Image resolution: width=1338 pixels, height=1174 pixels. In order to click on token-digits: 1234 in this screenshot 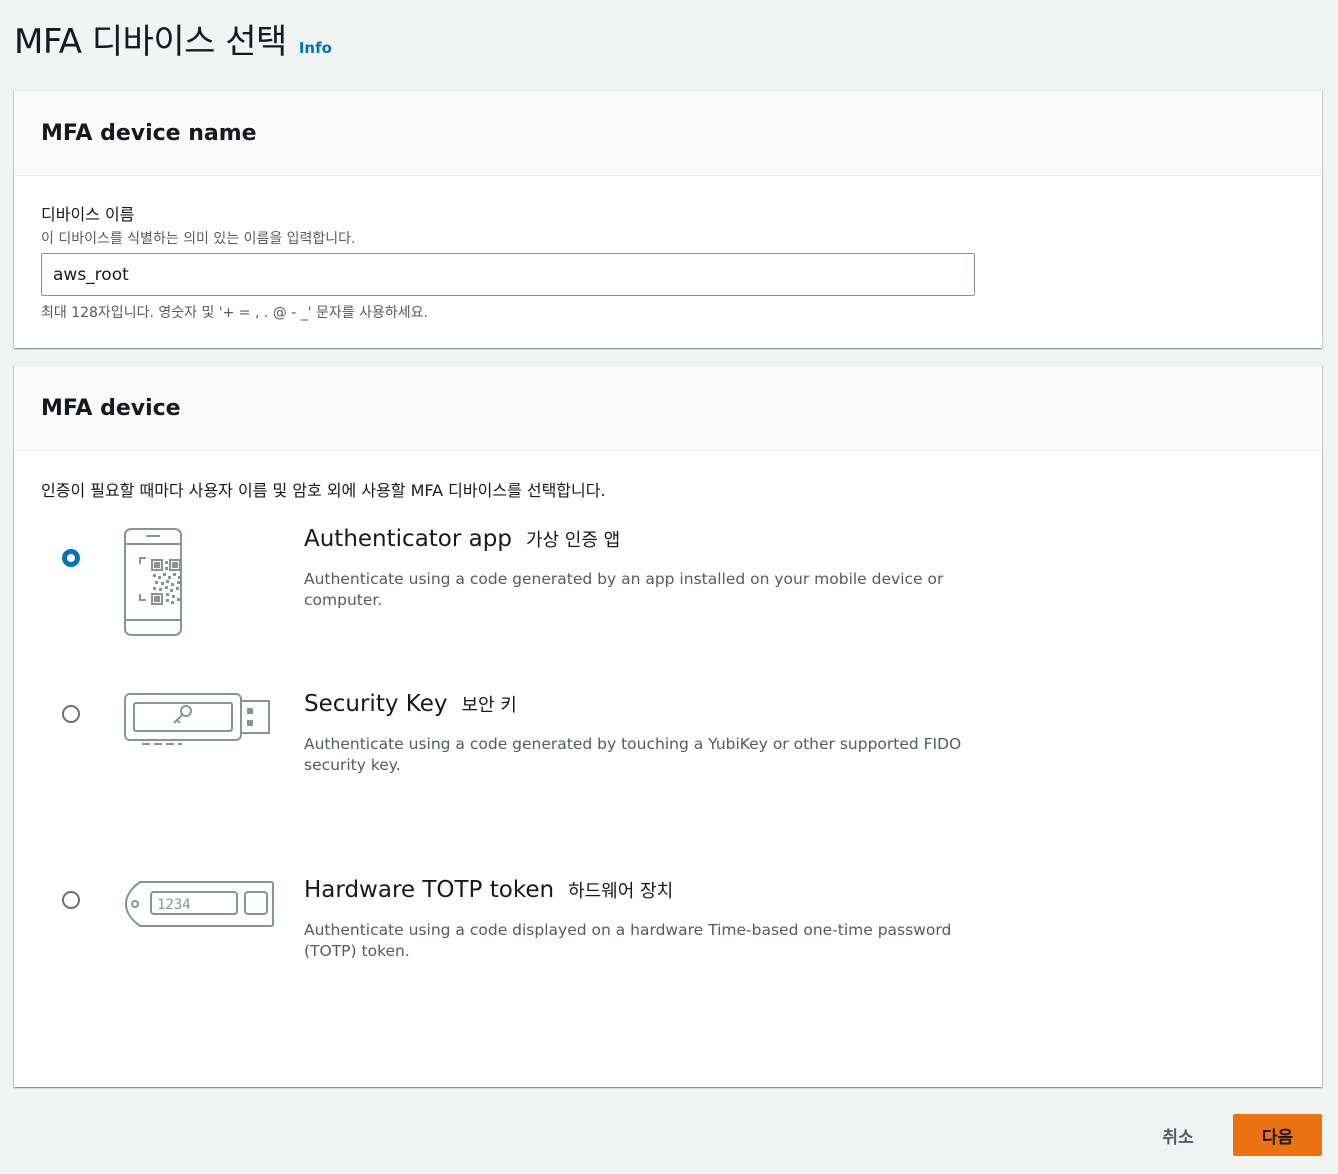, I will do `click(174, 905)`.